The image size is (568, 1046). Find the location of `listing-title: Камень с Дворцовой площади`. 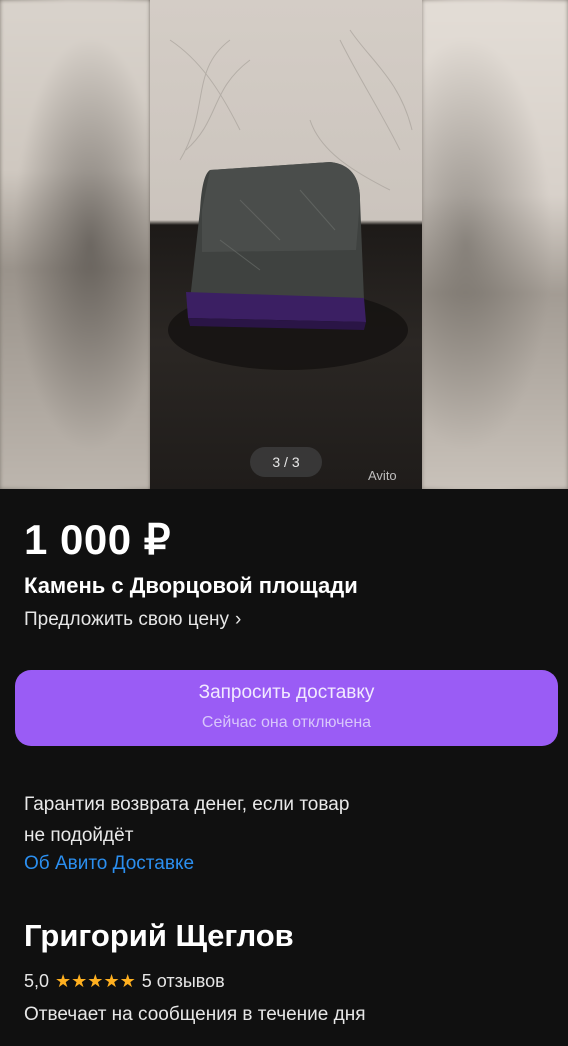

listing-title: Камень с Дворцовой площади is located at coordinates (191, 585).